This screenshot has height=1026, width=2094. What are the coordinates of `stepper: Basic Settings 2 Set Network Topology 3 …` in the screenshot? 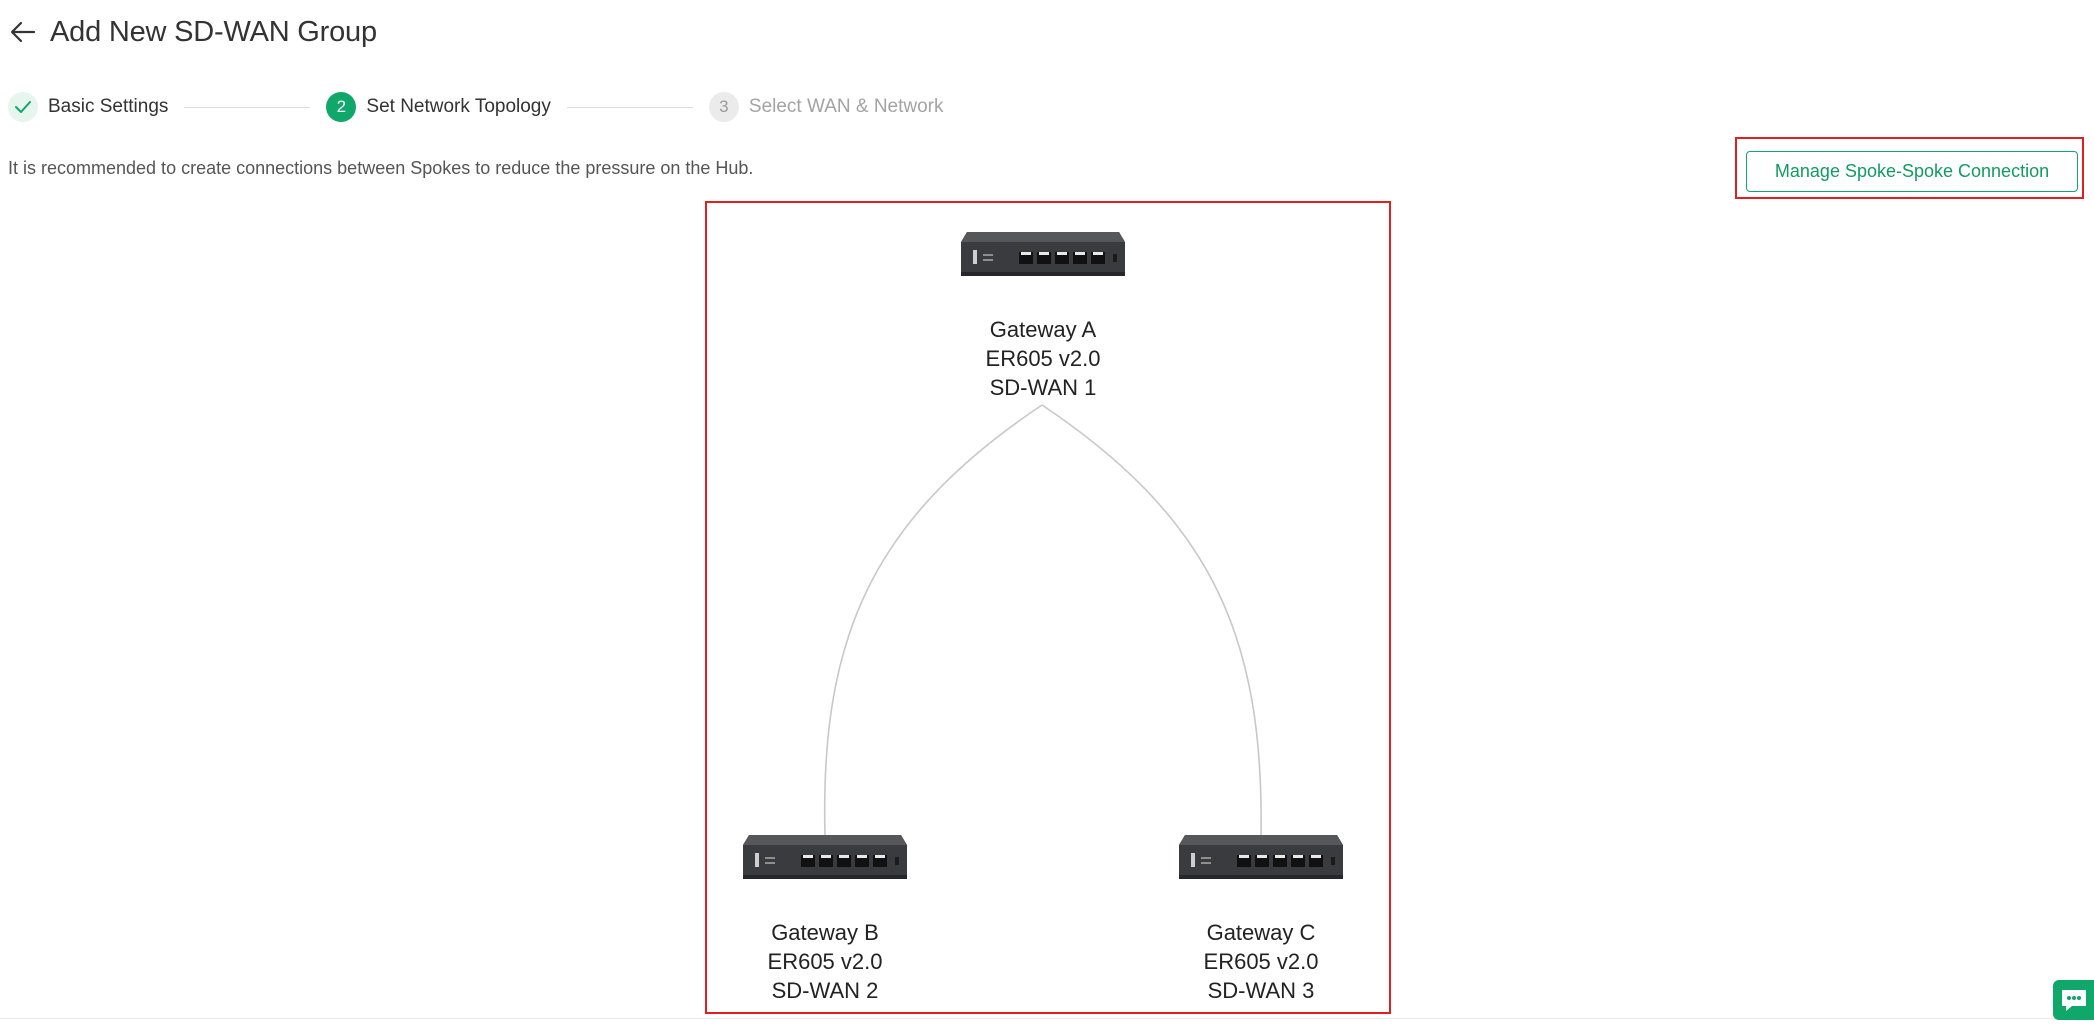 It's located at (476, 107).